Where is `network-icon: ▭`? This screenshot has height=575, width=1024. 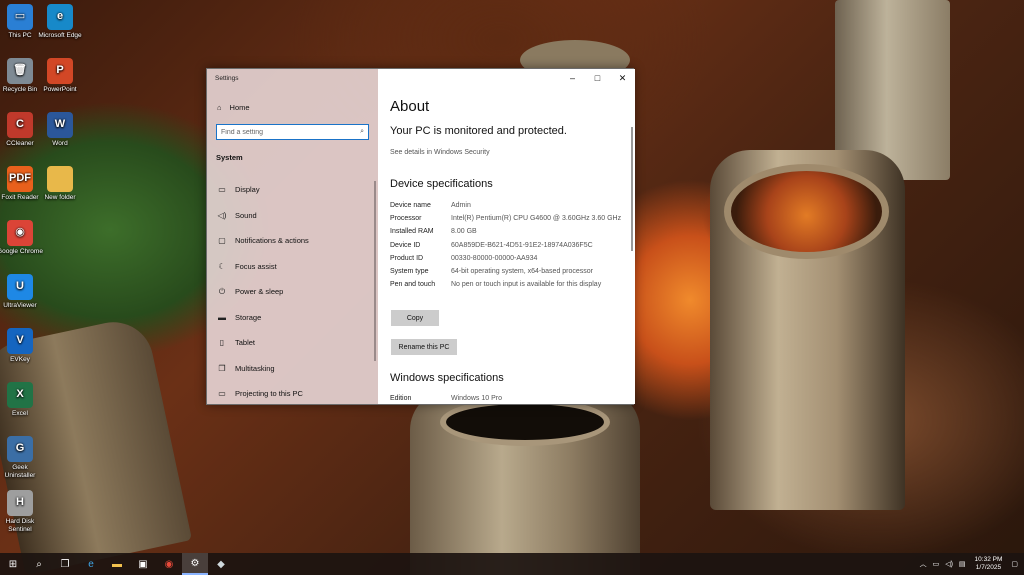 network-icon: ▭ is located at coordinates (936, 564).